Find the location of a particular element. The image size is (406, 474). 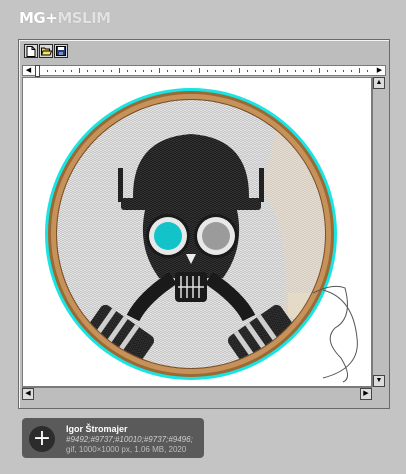

horizontal-ruler: ◀ ▶ is located at coordinates (204, 71).